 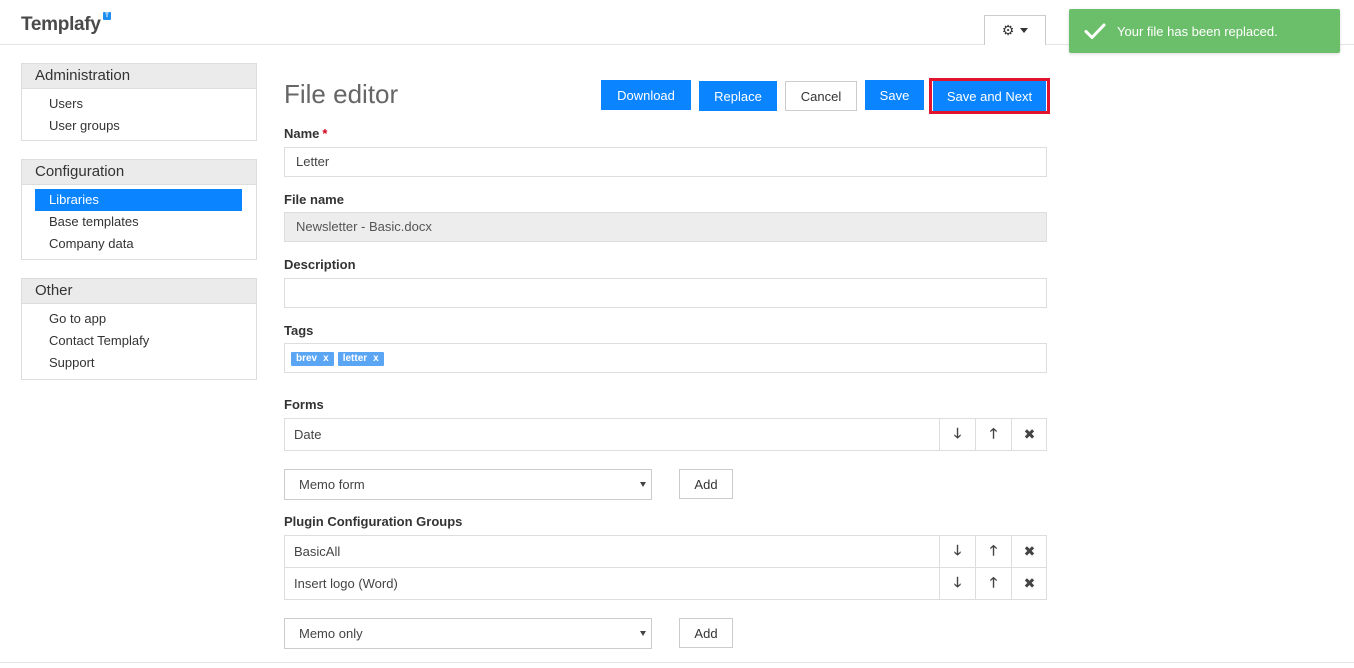 What do you see at coordinates (665, 162) in the screenshot?
I see `name-input: Letter` at bounding box center [665, 162].